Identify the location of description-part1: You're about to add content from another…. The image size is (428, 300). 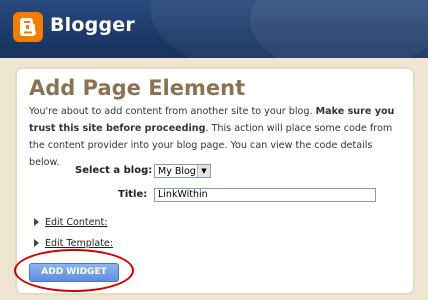
(172, 111).